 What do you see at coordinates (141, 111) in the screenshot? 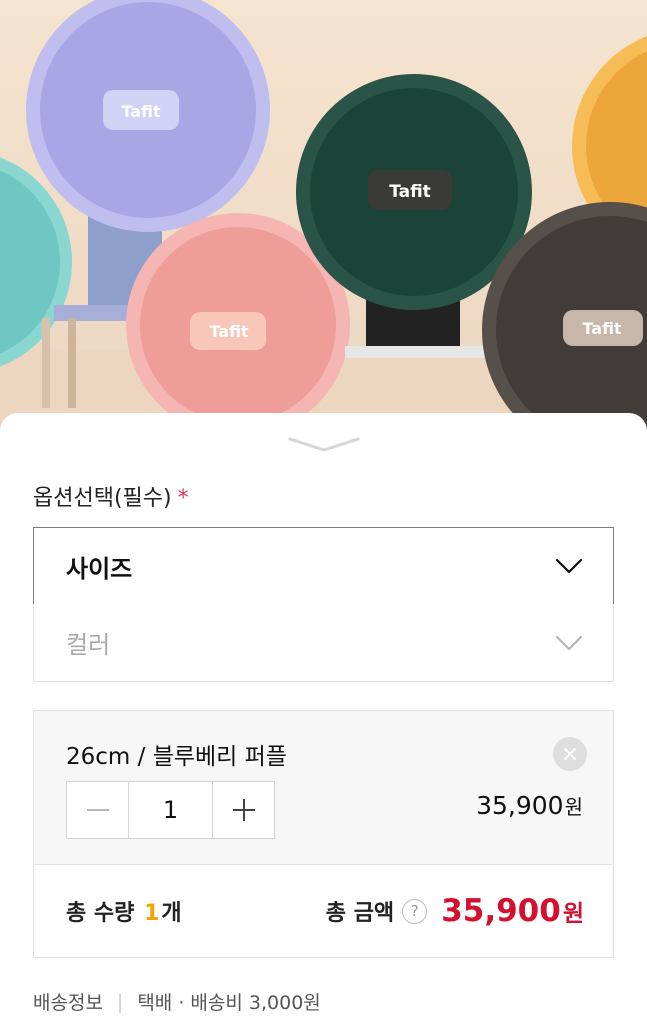
I see `brand-label-purple: Tafit` at bounding box center [141, 111].